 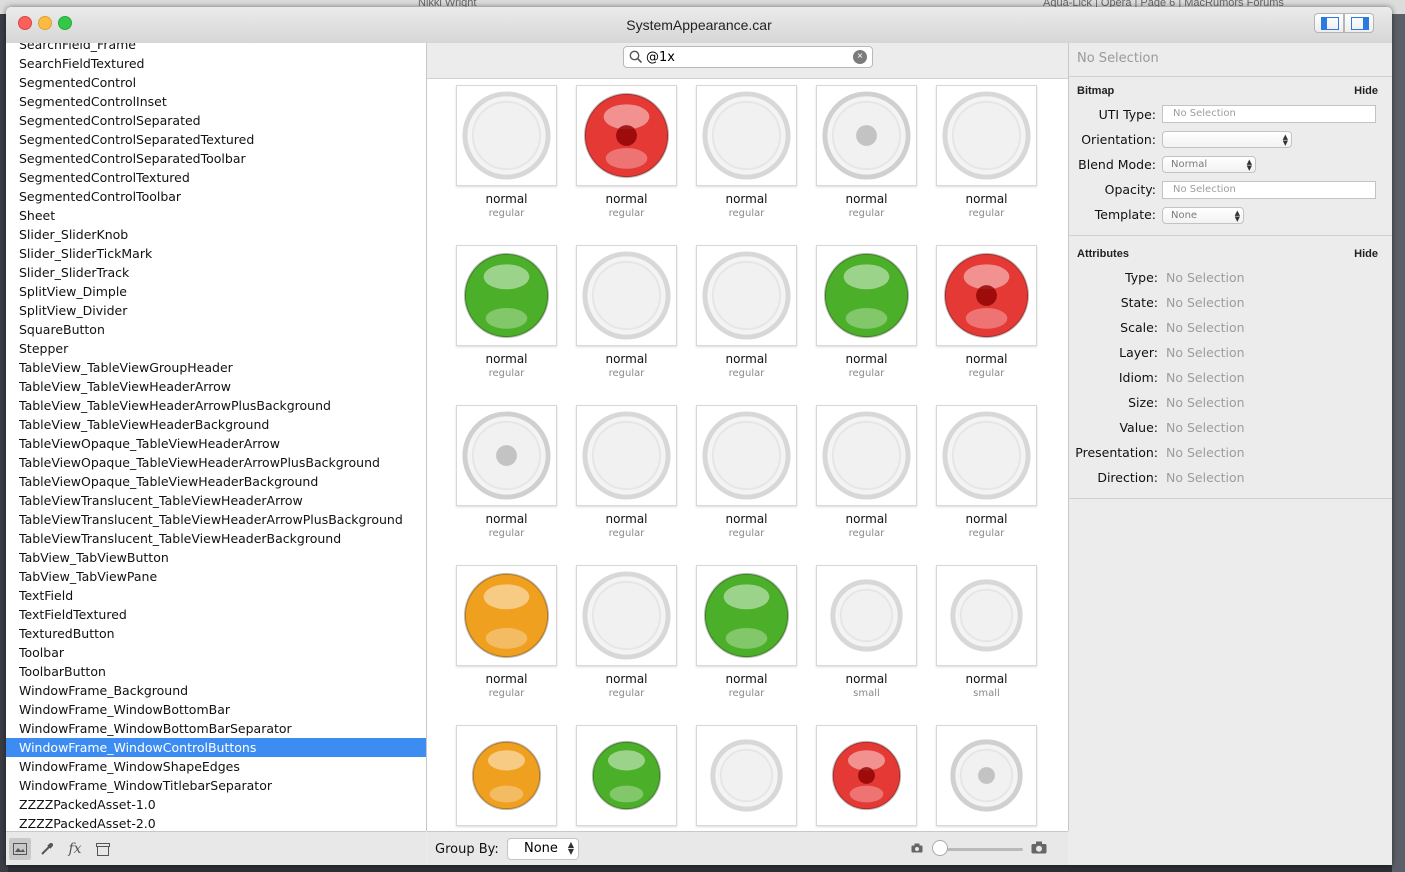 What do you see at coordinates (216, 652) in the screenshot?
I see `sidebar-item: Toolbar` at bounding box center [216, 652].